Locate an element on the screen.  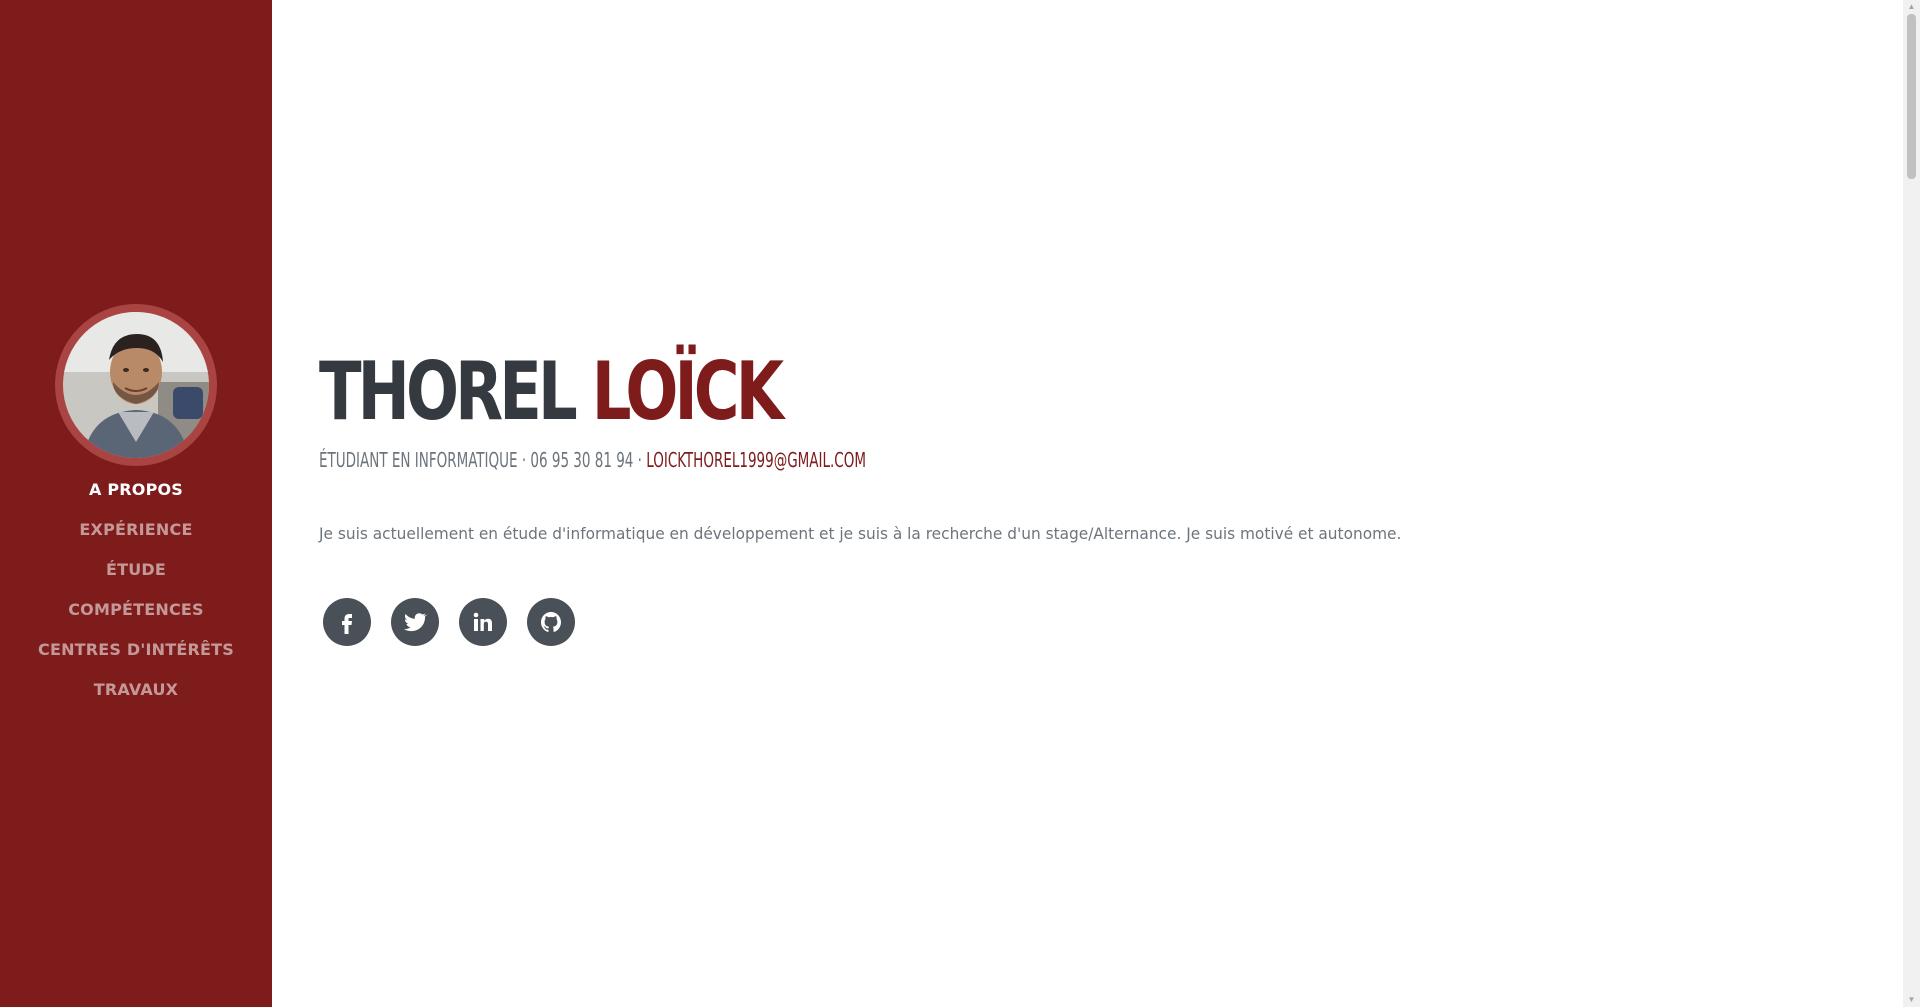
scroll-down-icon: ▼ is located at coordinates (1911, 1000).